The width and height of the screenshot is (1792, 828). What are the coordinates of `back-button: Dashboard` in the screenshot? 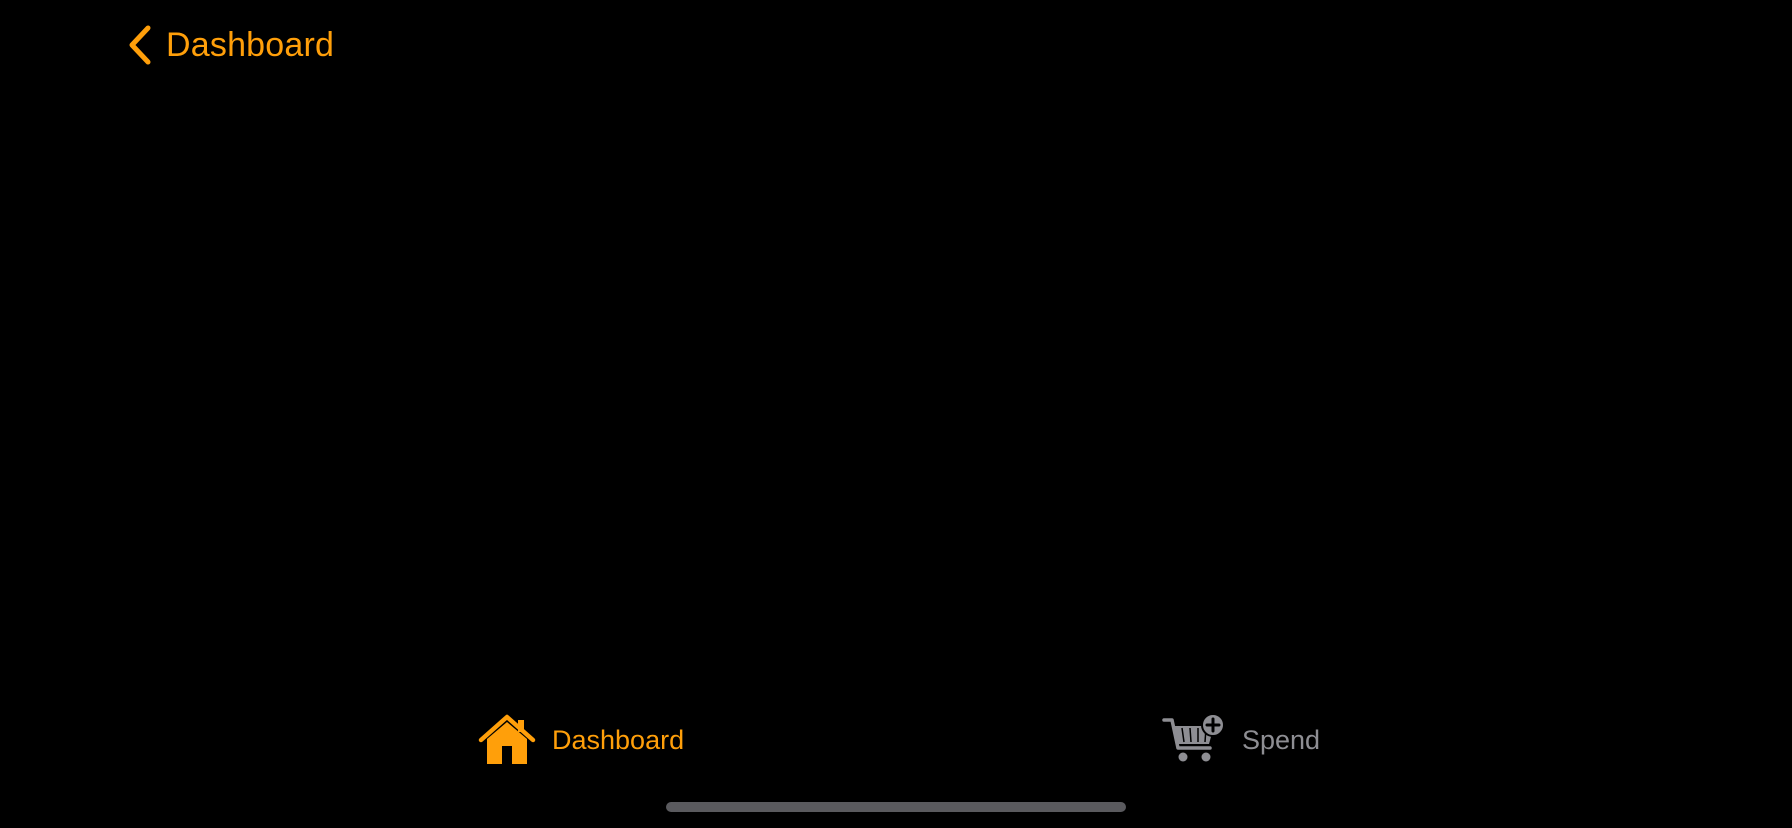 It's located at (230, 45).